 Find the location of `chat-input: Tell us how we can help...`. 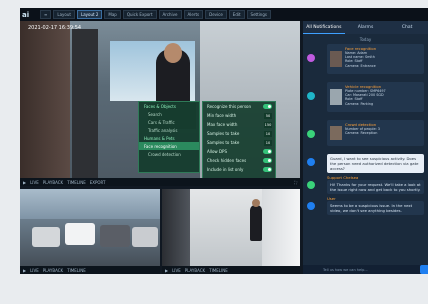

chat-input: Tell us how we can help... is located at coordinates (365, 269).